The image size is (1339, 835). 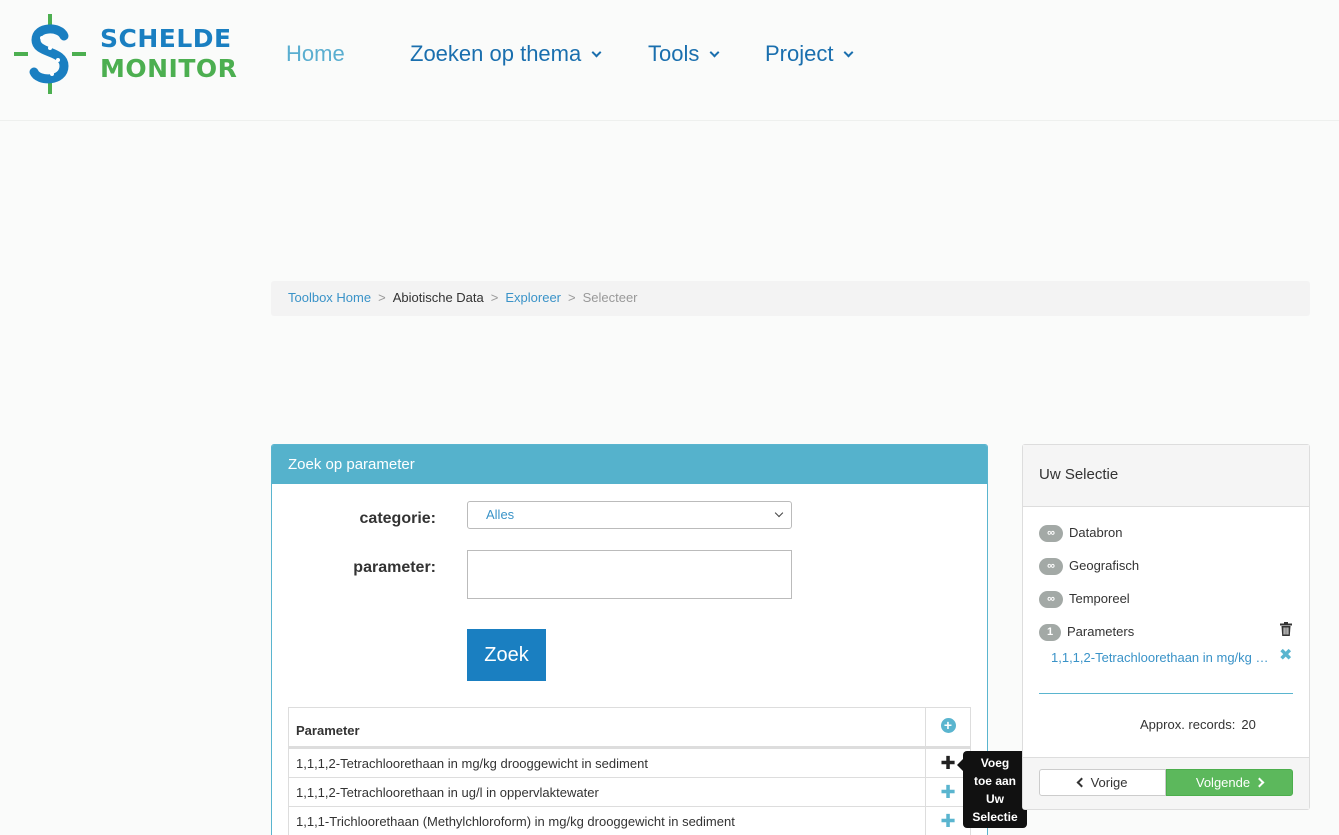 What do you see at coordinates (328, 730) in the screenshot?
I see `column-header-parameter: Parameter` at bounding box center [328, 730].